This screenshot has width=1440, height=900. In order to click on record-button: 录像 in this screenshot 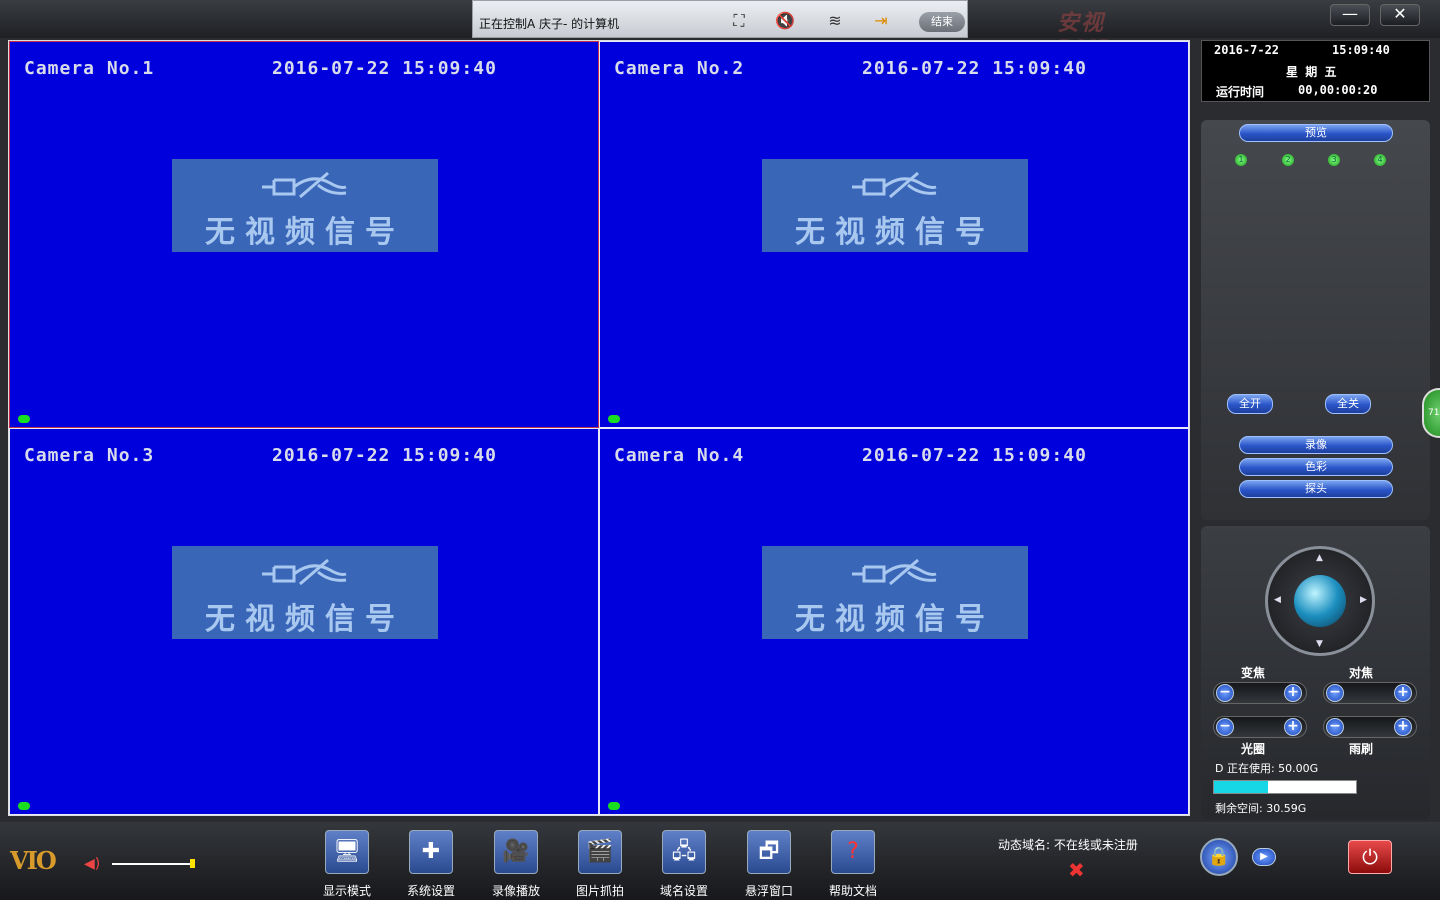, I will do `click(1316, 445)`.